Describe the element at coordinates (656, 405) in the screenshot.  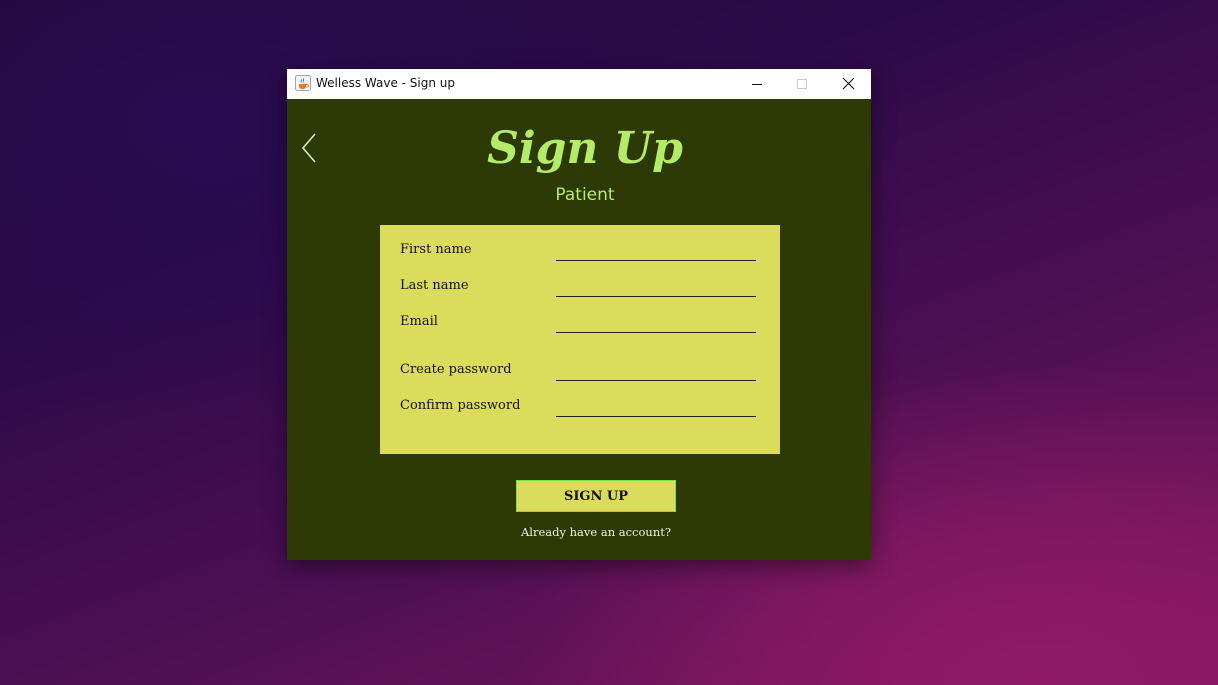
I see `confirm-password-field` at that location.